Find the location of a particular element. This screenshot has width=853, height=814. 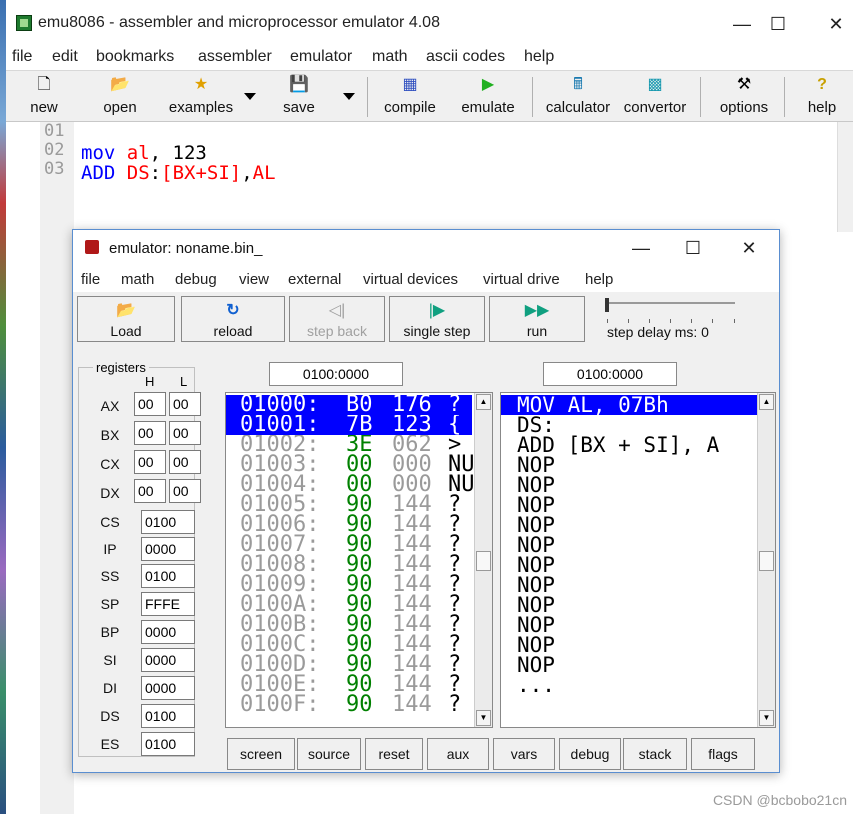

run-button: ▶▶ run is located at coordinates (537, 319).